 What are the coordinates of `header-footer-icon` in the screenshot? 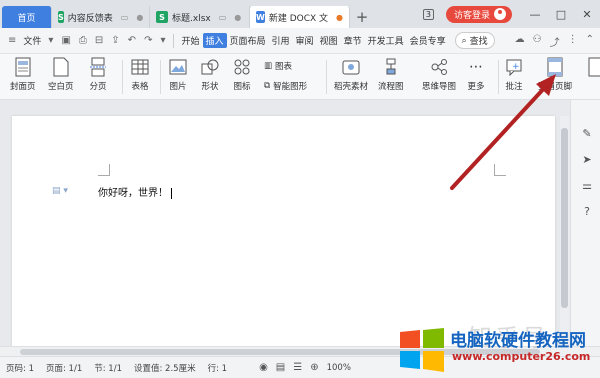 It's located at (555, 67).